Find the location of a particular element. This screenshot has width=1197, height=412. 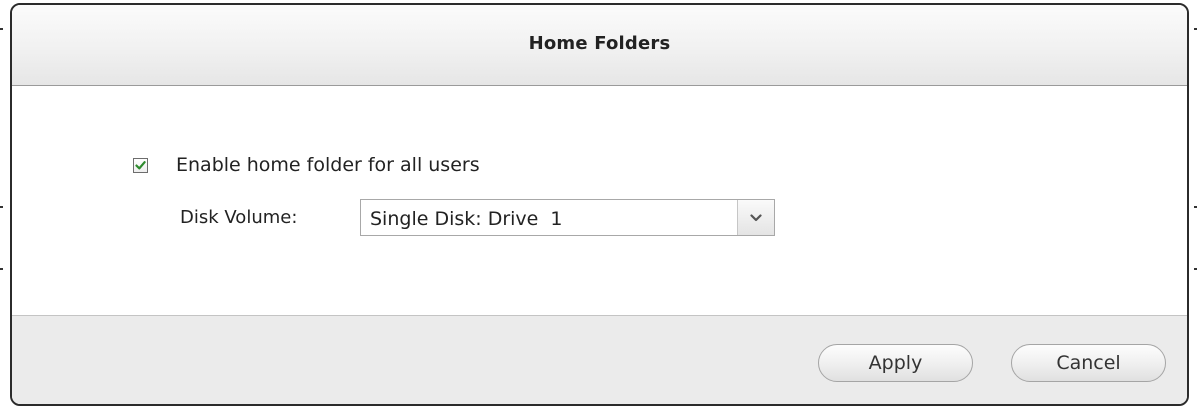

enable-home-folder-row: Enable home folder for all users is located at coordinates (306, 165).